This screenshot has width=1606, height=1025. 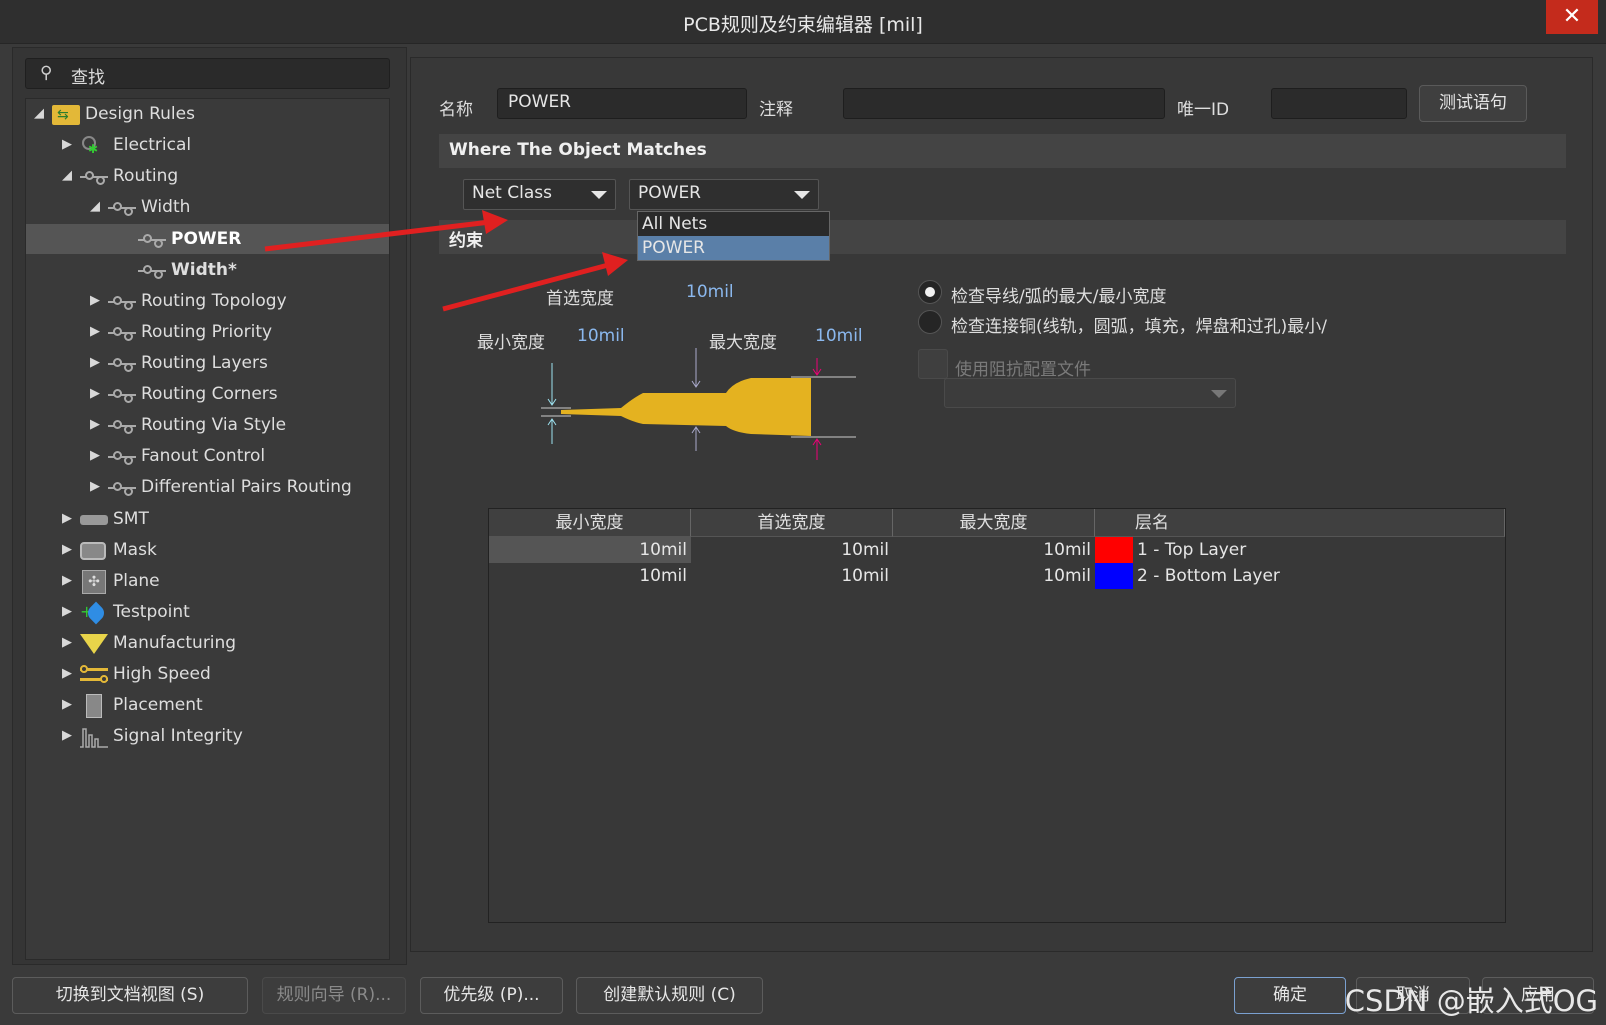 I want to click on switch-document-view-button: 切换到文档视图 (S), so click(x=130, y=995).